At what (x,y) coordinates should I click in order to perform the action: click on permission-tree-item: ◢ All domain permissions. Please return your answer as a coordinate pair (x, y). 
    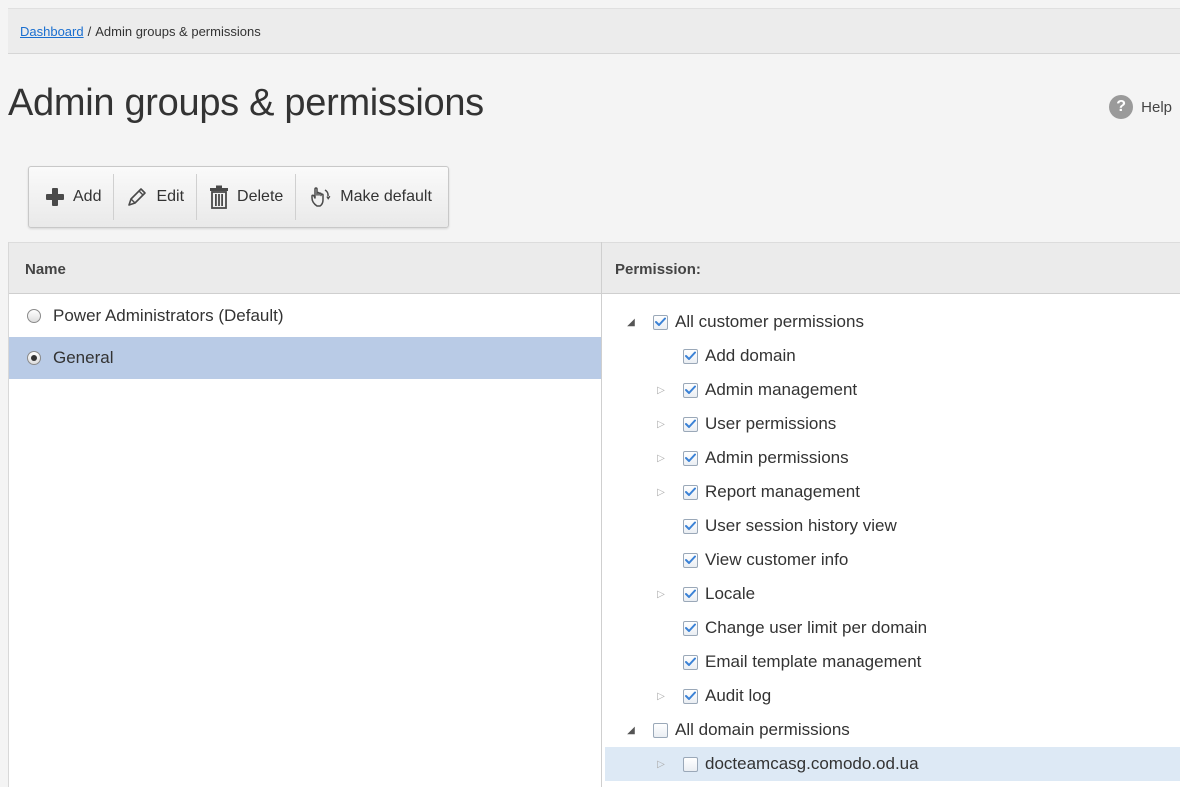
    Looking at the image, I should click on (892, 730).